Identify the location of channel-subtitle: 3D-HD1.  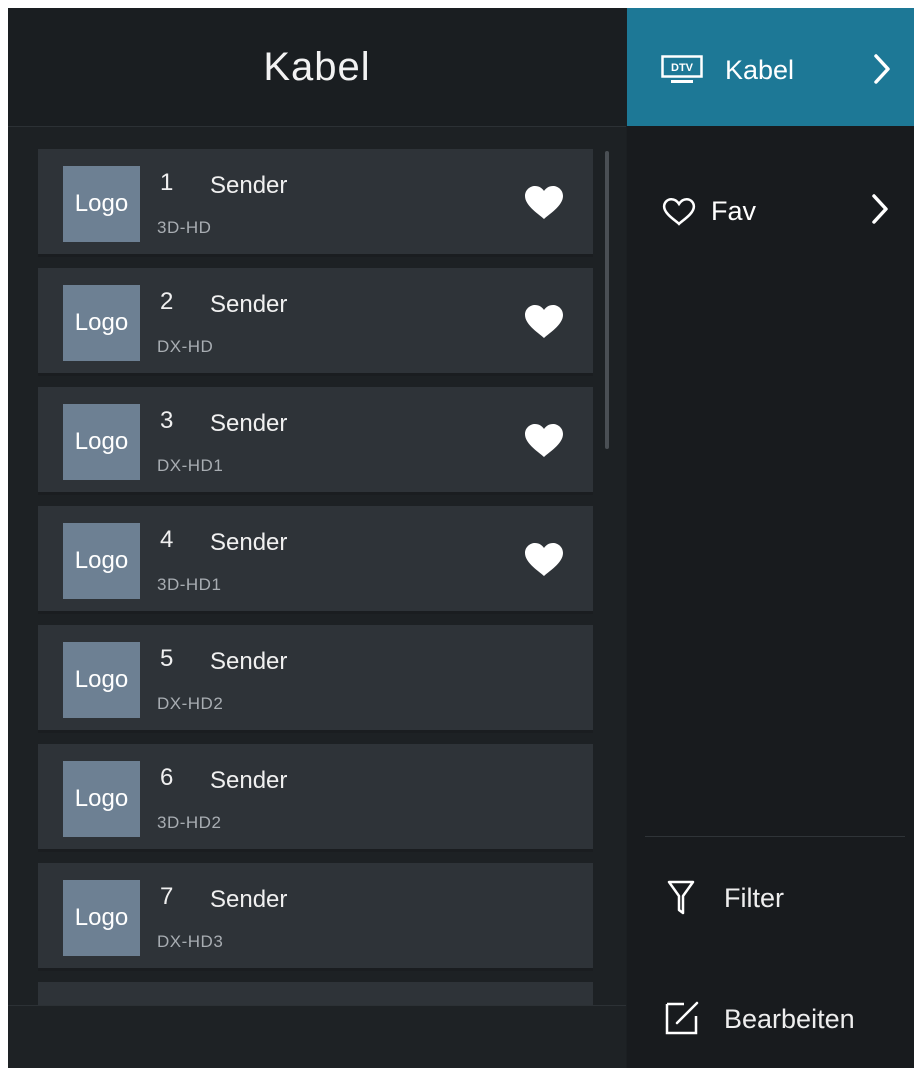
(189, 584).